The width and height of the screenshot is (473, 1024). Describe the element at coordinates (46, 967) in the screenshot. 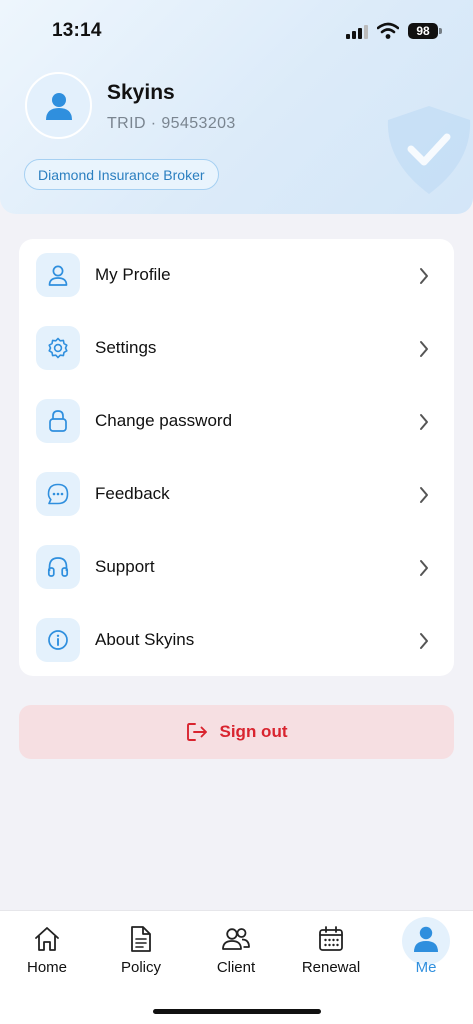

I see `tab-label: Home` at that location.